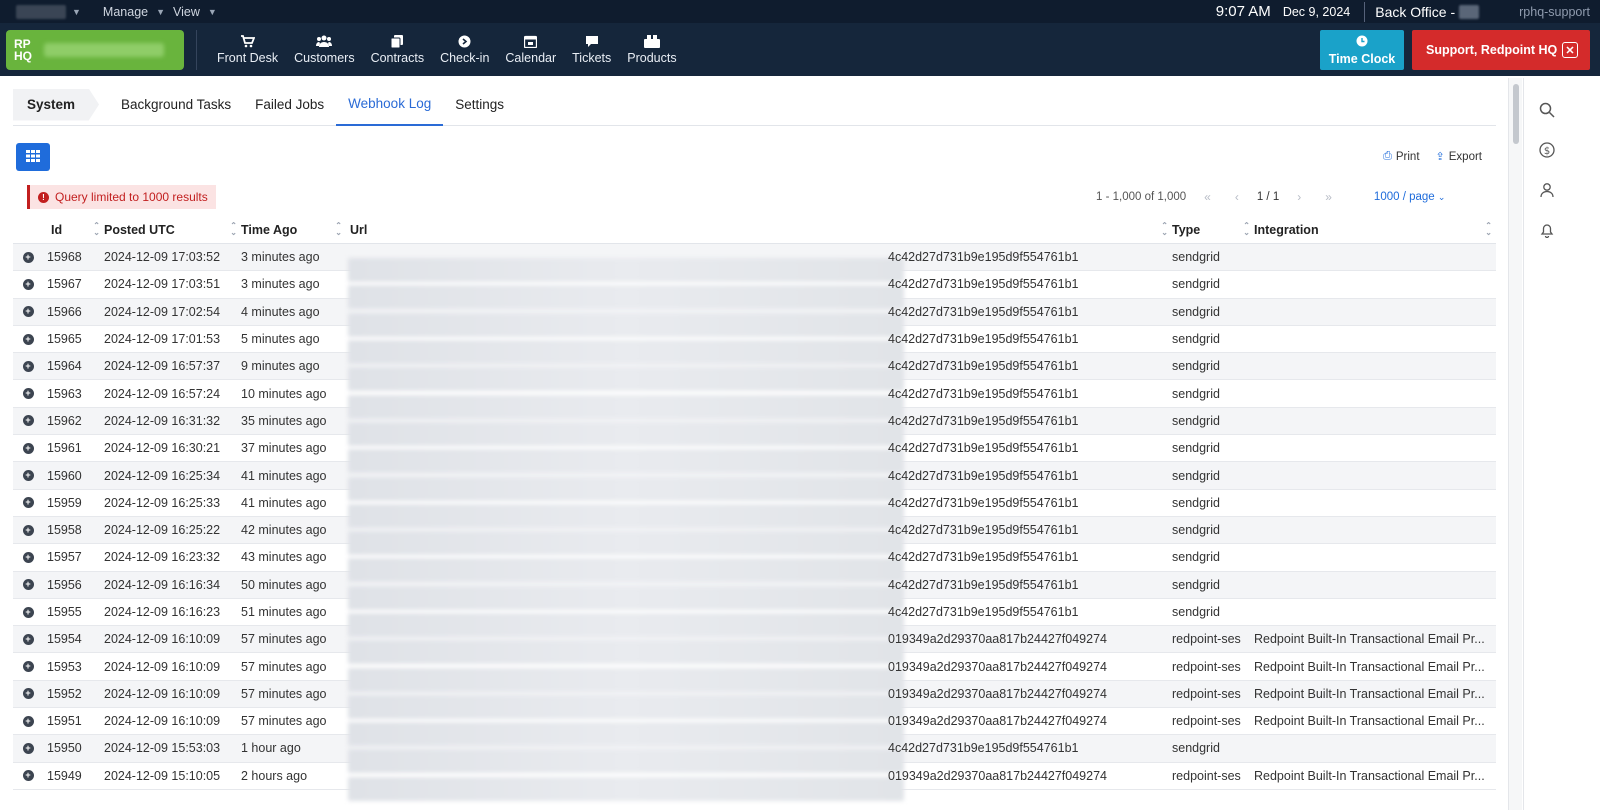 This screenshot has width=1600, height=810. I want to click on tab-background-tasks: Background Tasks, so click(176, 105).